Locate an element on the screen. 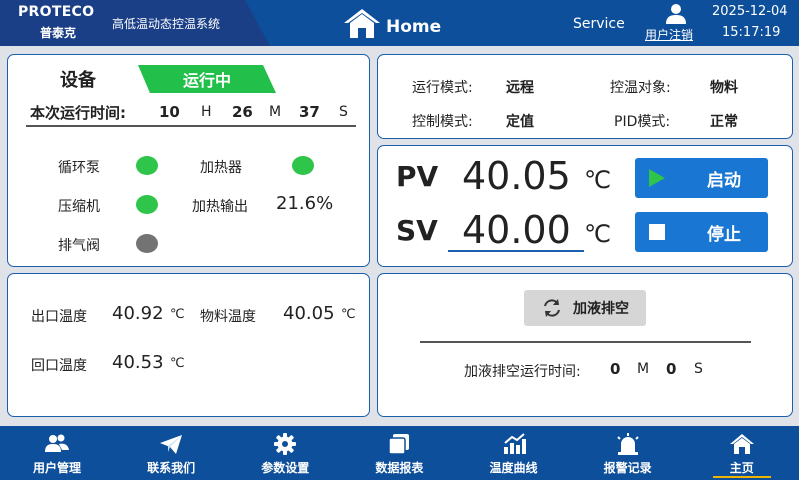 The image size is (799, 480). nav-temperature-curves: 温度曲线 is located at coordinates (514, 453).